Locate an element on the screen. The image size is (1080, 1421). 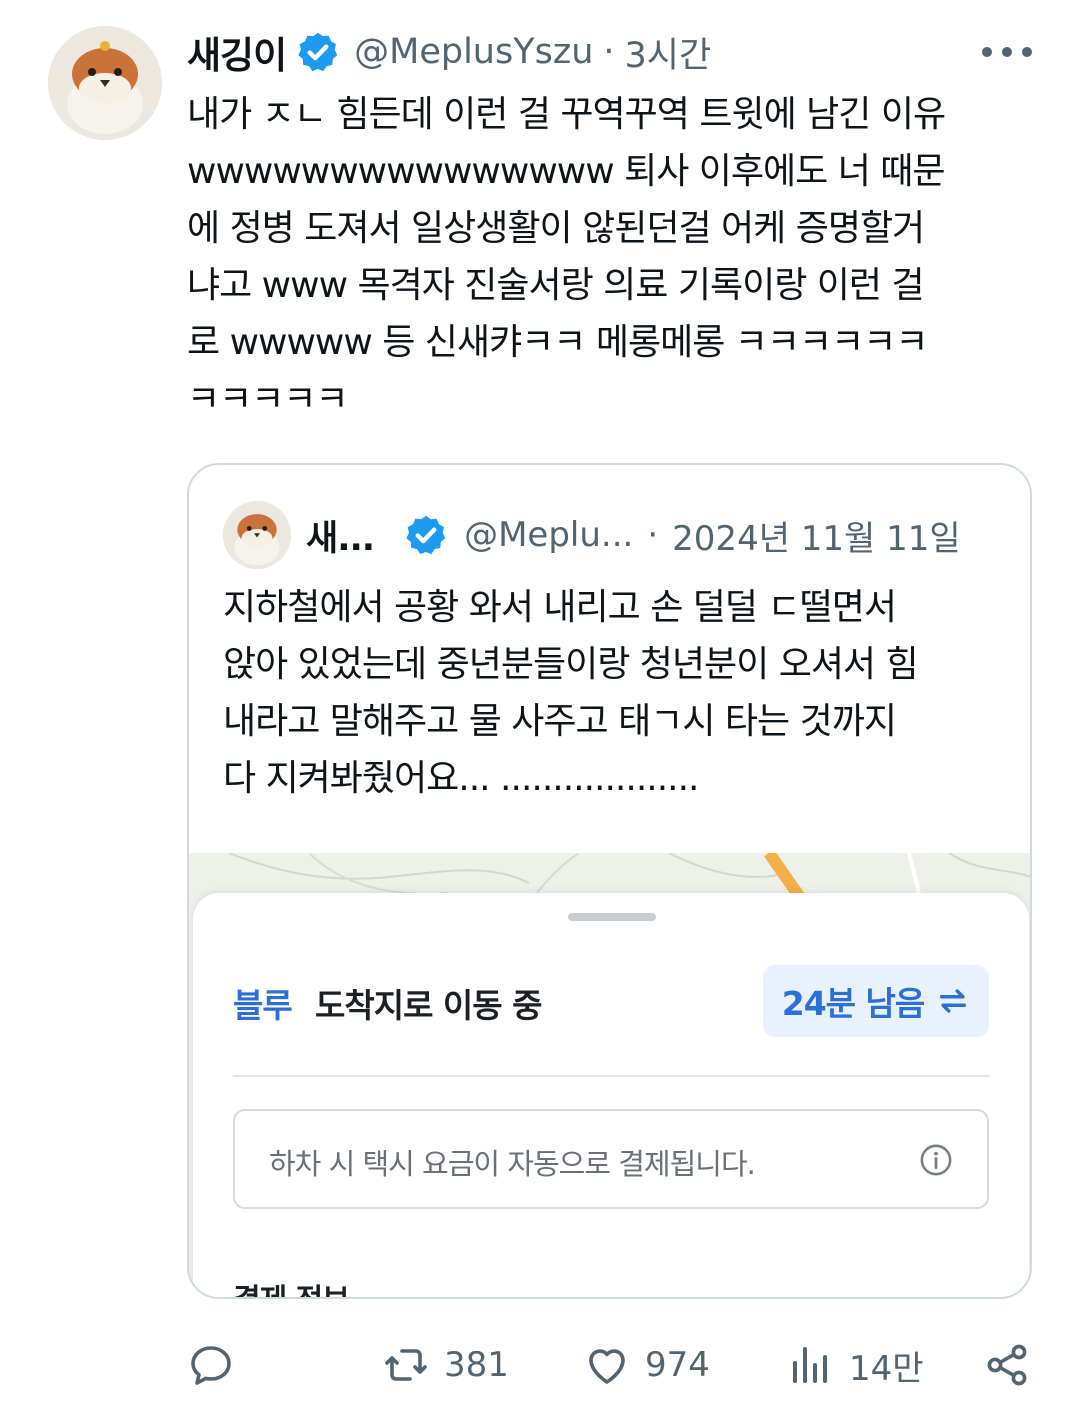
handle: @MeplusYszu is located at coordinates (473, 52).